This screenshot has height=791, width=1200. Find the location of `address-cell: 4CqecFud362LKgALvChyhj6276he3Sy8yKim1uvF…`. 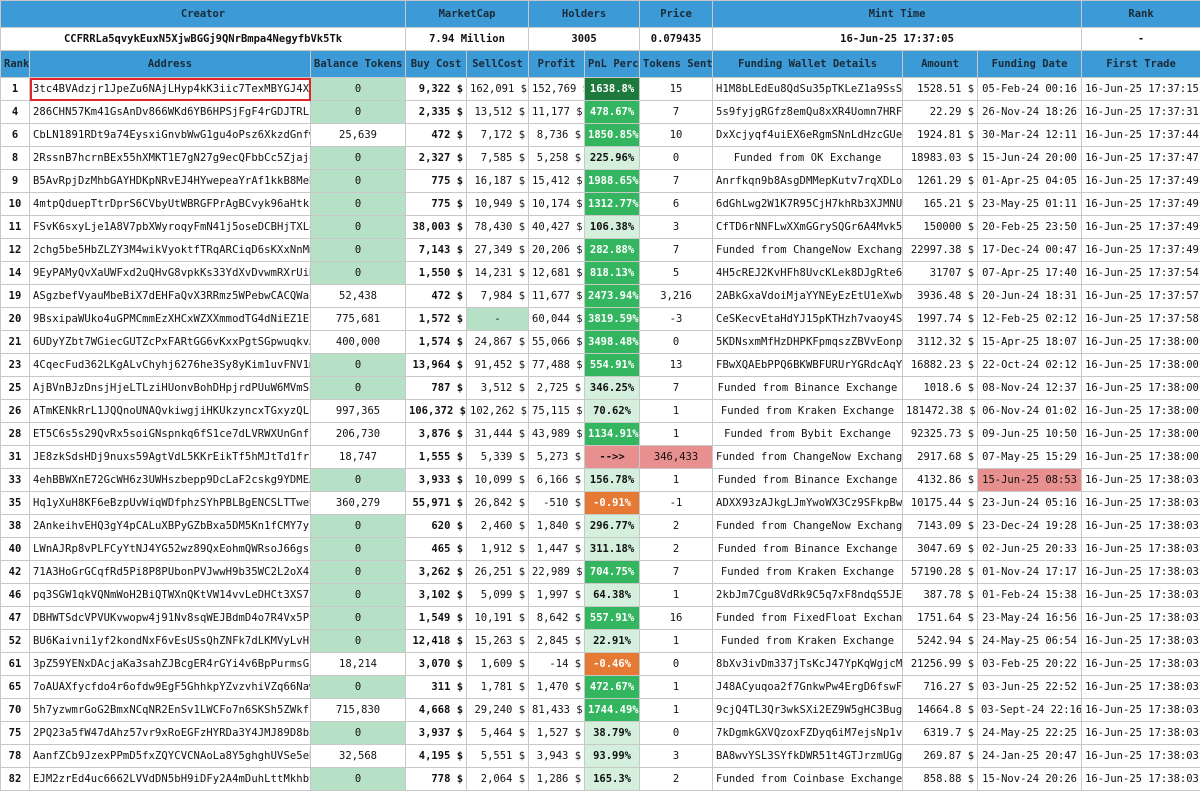

address-cell: 4CqecFud362LKgALvChyhj6276he3Sy8yKim1uvF… is located at coordinates (170, 365).